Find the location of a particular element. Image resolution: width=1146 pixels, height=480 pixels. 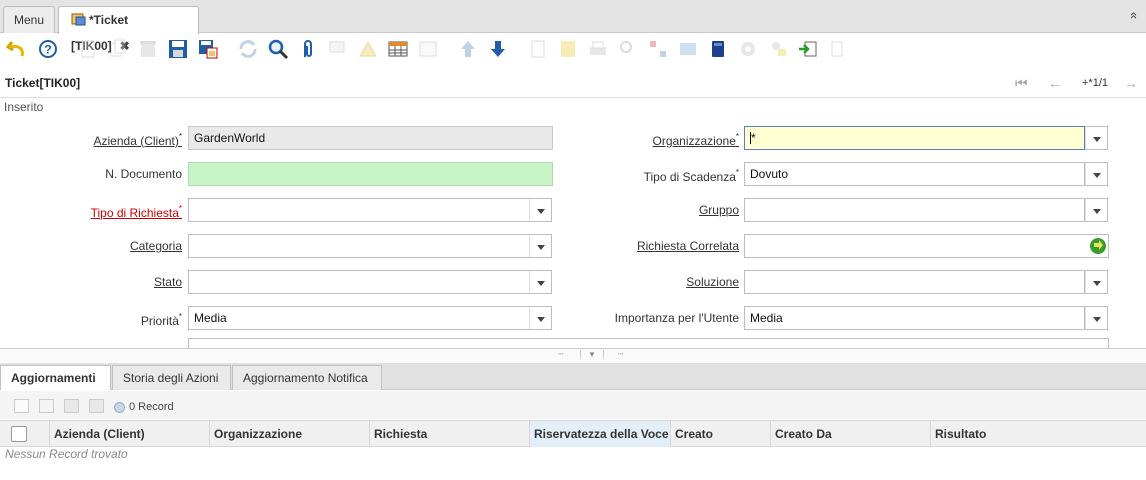

gruppo-dropdown-icon is located at coordinates (1096, 210).